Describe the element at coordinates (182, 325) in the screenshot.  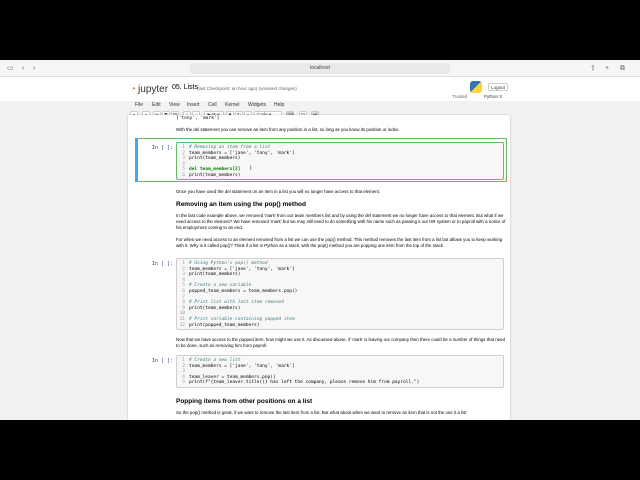
I see `line-number: 12` at that location.